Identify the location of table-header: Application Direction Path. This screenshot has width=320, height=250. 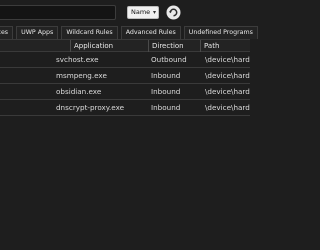
(125, 46).